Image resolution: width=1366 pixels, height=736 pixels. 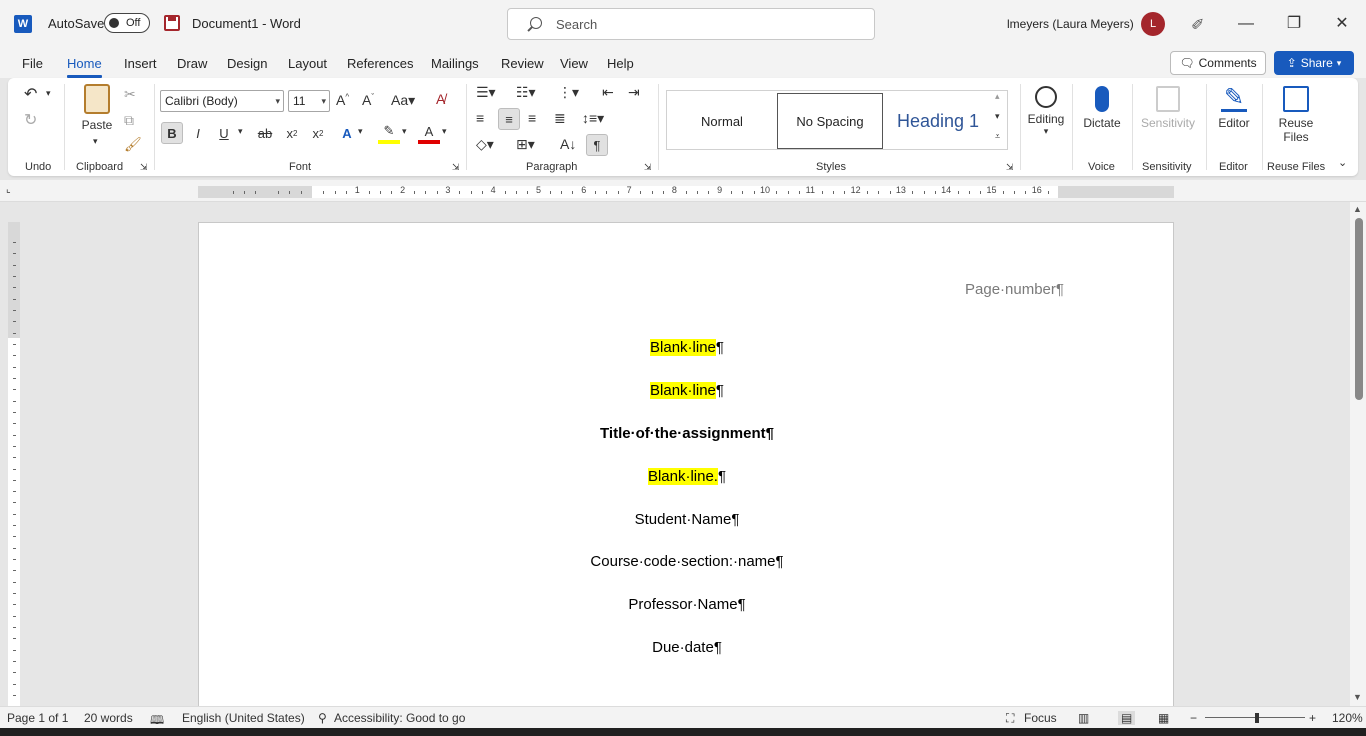 I want to click on scroll-down-icon: ▼, so click(x=1357, y=697).